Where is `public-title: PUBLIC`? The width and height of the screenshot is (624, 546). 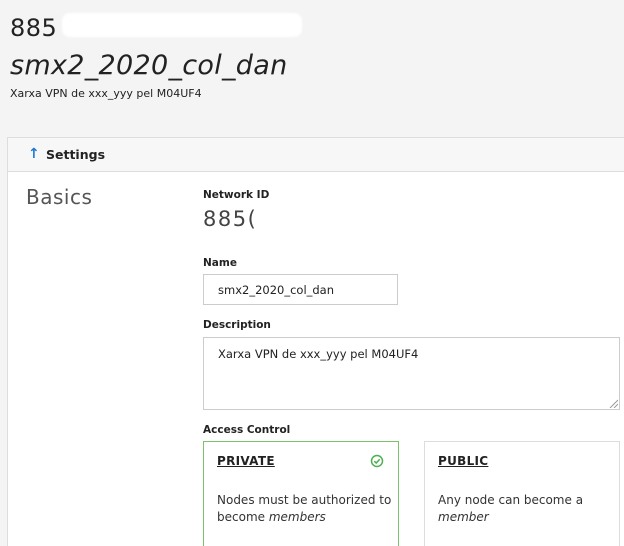
public-title: PUBLIC is located at coordinates (463, 461).